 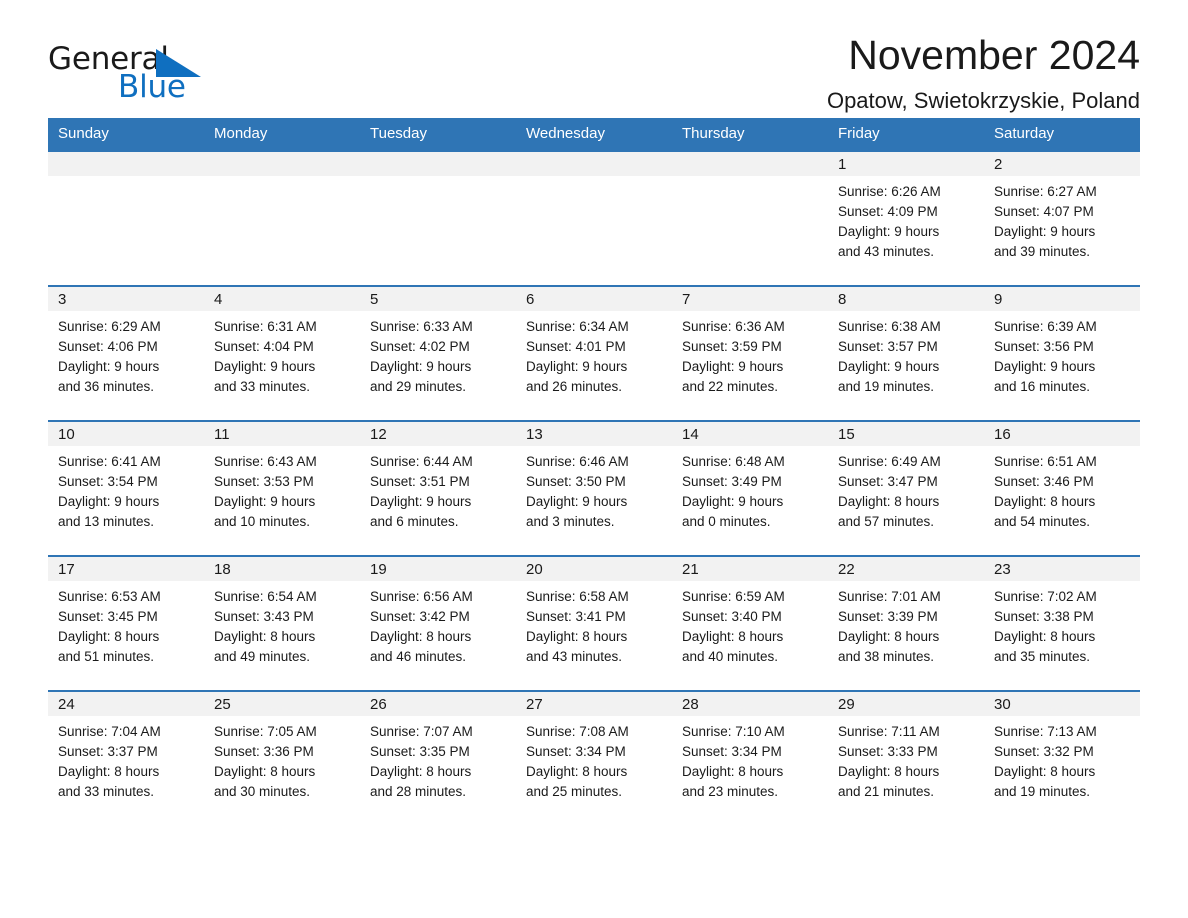 I want to click on sunset-text: Sunset: 3:35 PM, so click(x=420, y=751).